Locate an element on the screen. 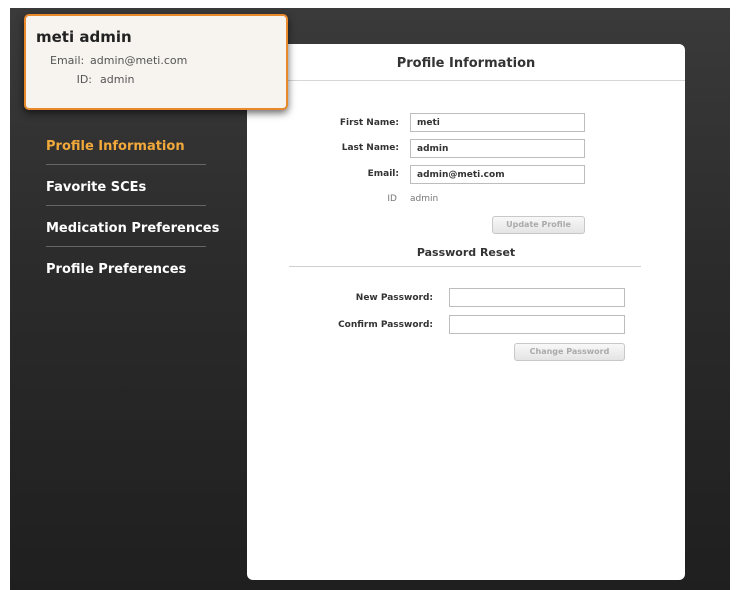 This screenshot has height=590, width=738. user-id: admin is located at coordinates (117, 79).